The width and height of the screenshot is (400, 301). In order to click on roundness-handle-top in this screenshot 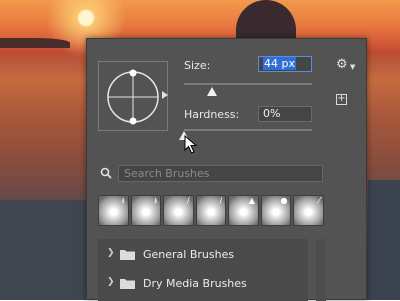, I will do `click(133, 73)`.